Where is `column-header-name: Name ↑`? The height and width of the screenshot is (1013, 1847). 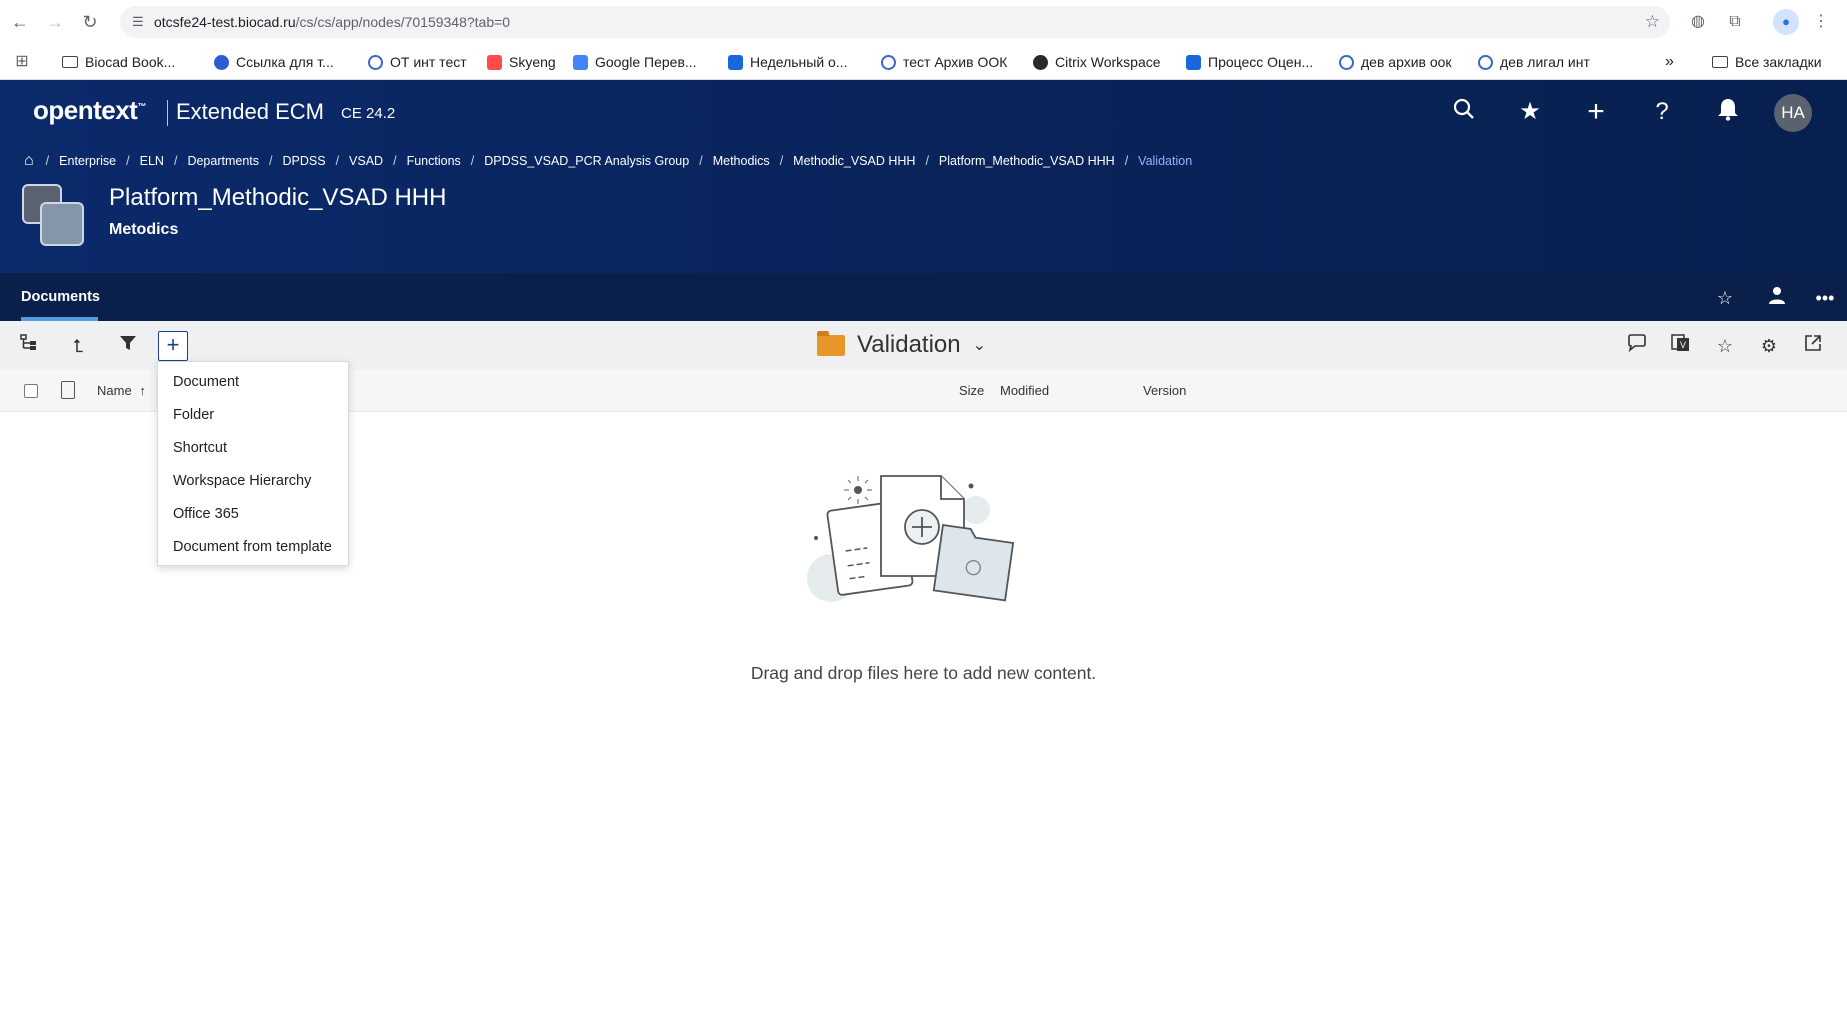
column-header-name: Name ↑ is located at coordinates (121, 390).